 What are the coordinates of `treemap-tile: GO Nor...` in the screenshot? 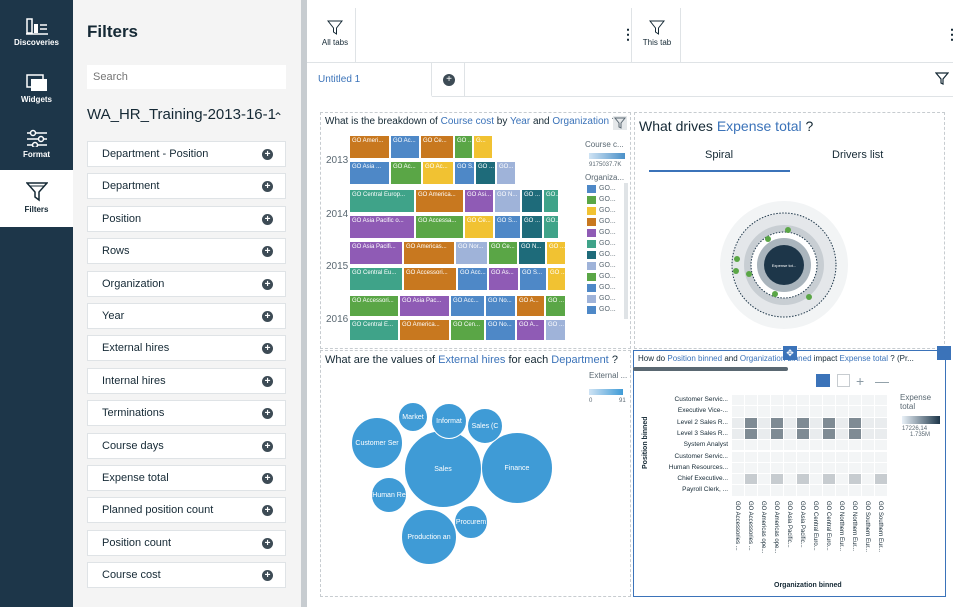 It's located at (471, 253).